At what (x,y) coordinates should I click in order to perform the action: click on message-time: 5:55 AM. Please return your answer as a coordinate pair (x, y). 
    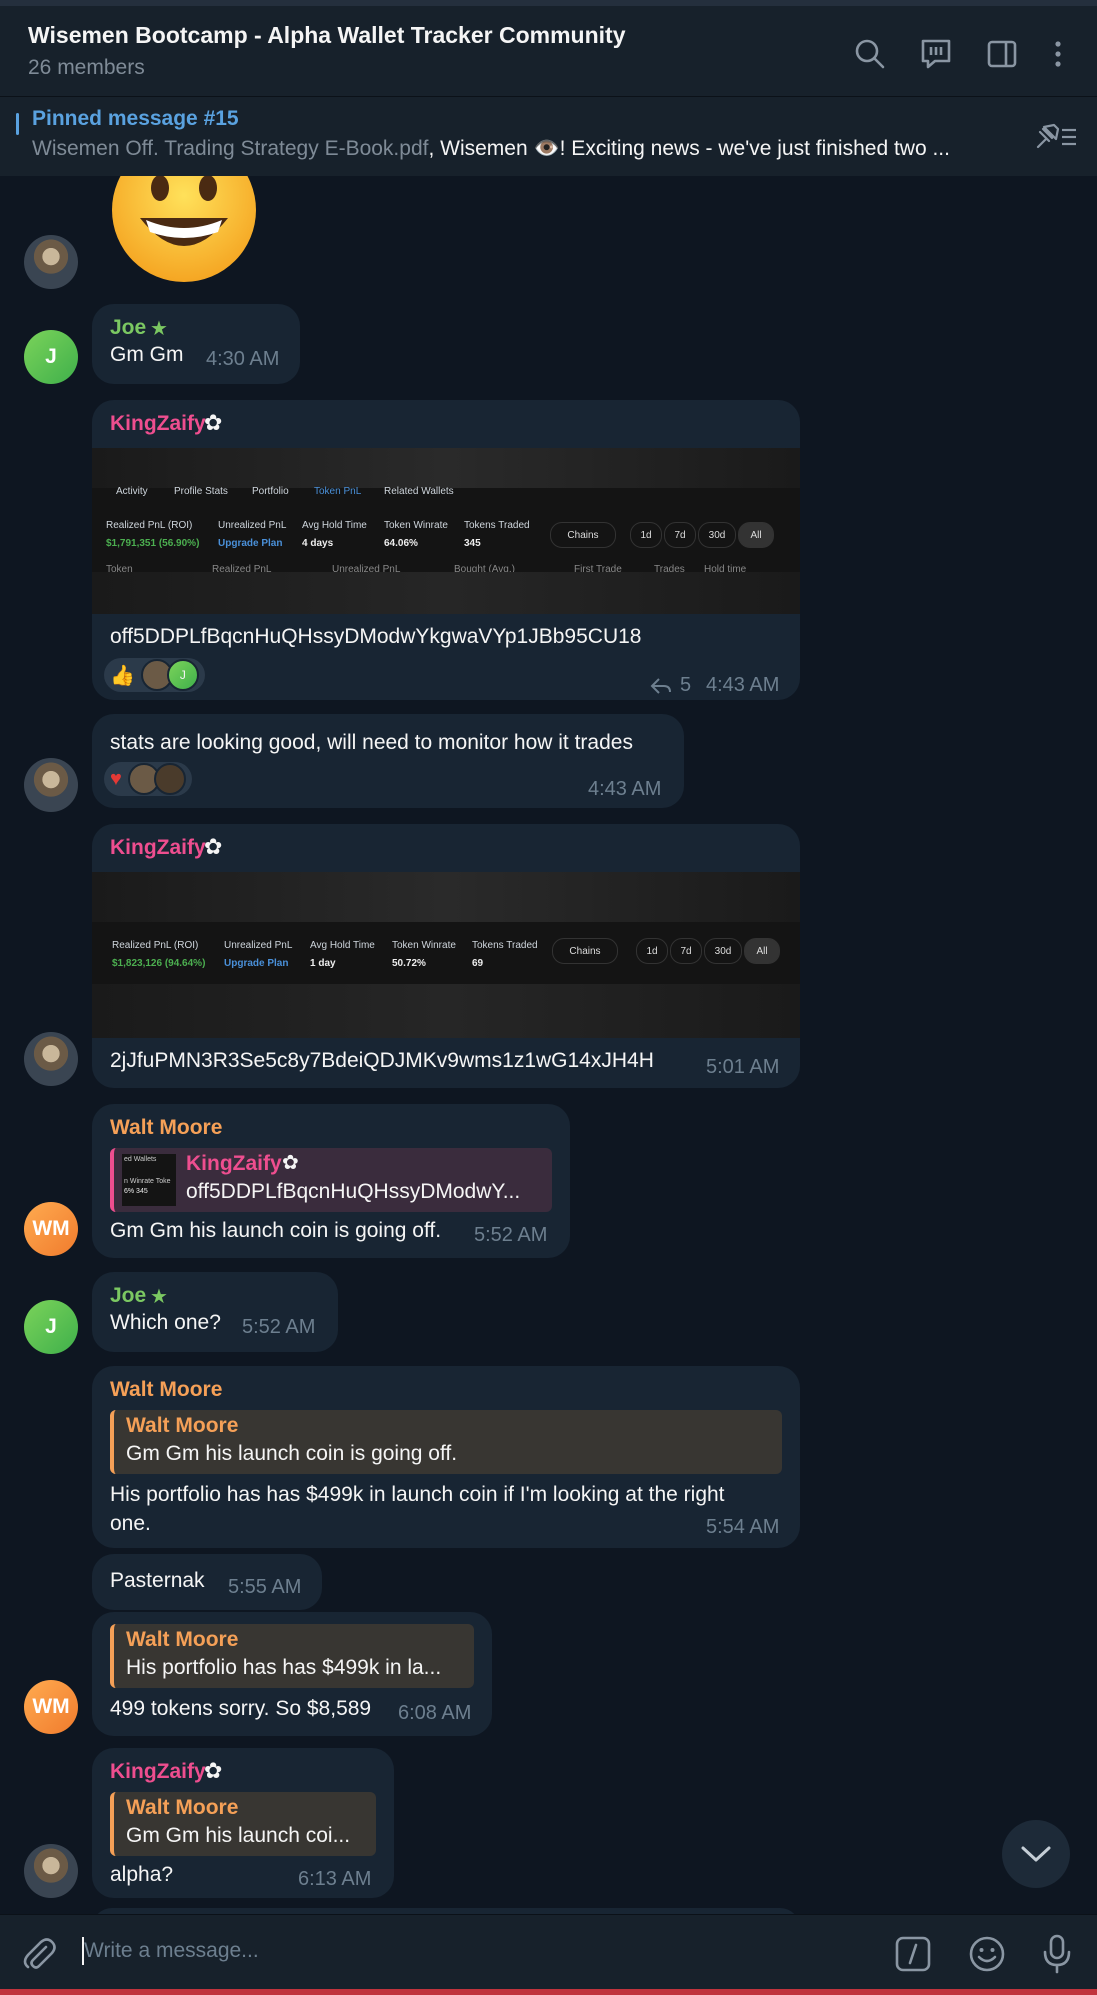
    Looking at the image, I should click on (265, 1587).